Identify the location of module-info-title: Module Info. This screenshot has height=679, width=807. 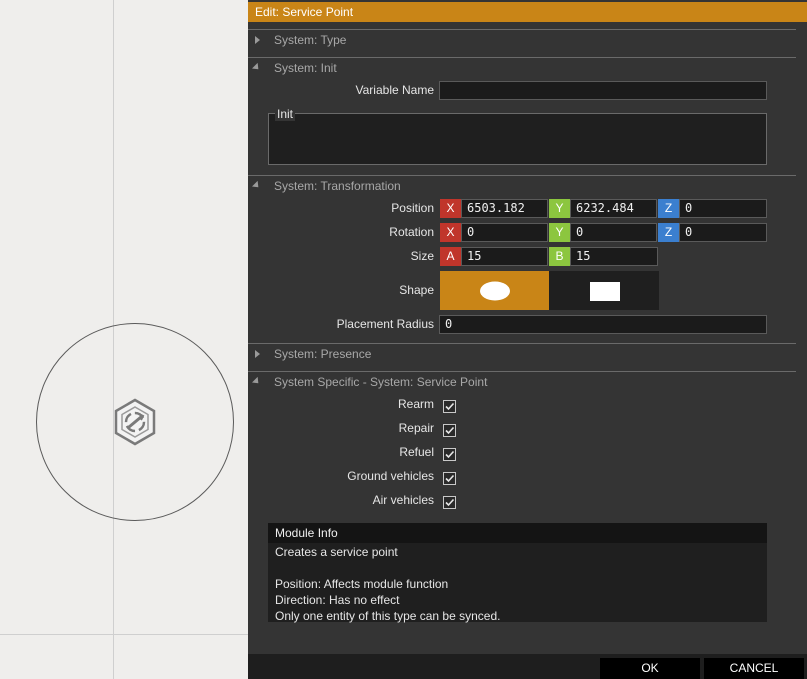
(517, 533).